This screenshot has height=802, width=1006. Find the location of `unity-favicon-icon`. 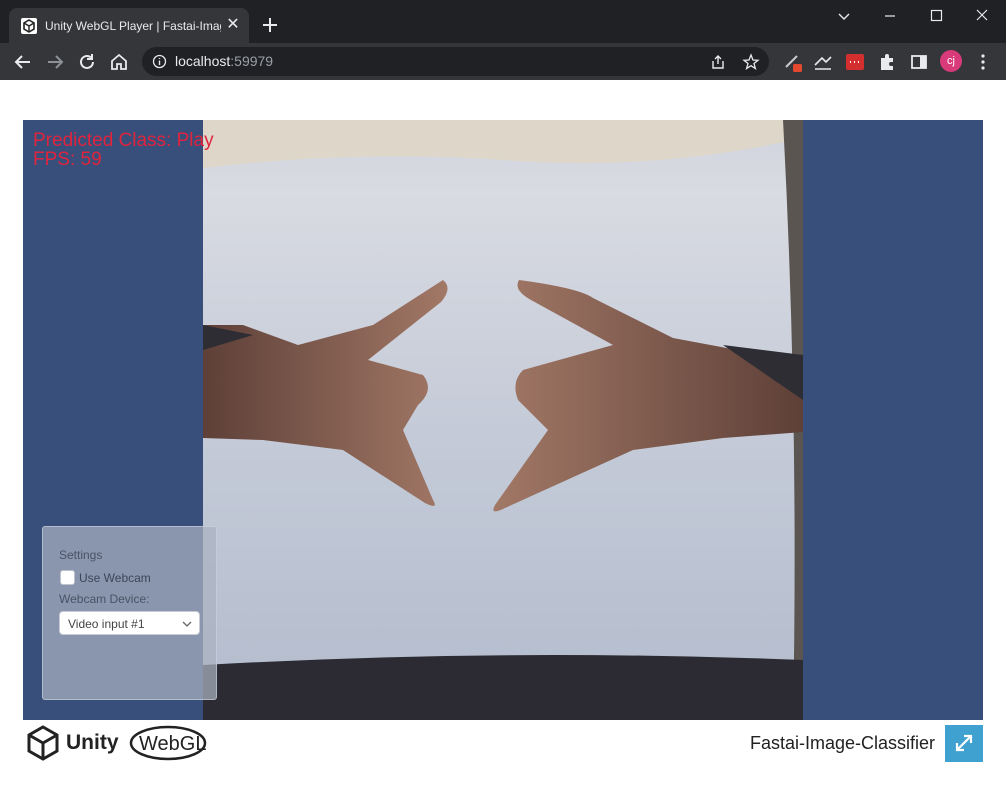

unity-favicon-icon is located at coordinates (29, 26).